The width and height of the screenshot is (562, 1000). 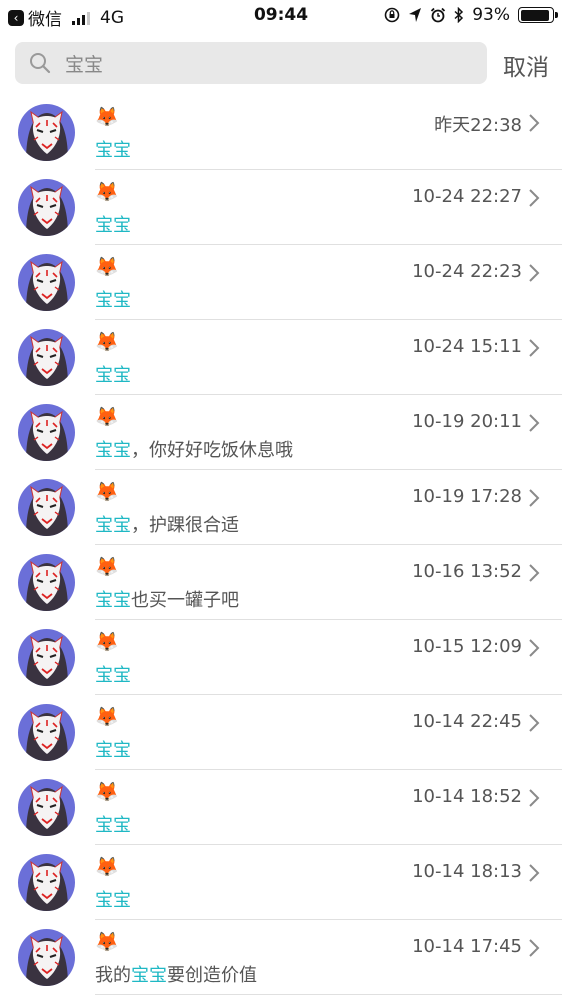 I want to click on result-row: 🦊 我的宝宝要创造价值 10-14 17:45, so click(x=281, y=957).